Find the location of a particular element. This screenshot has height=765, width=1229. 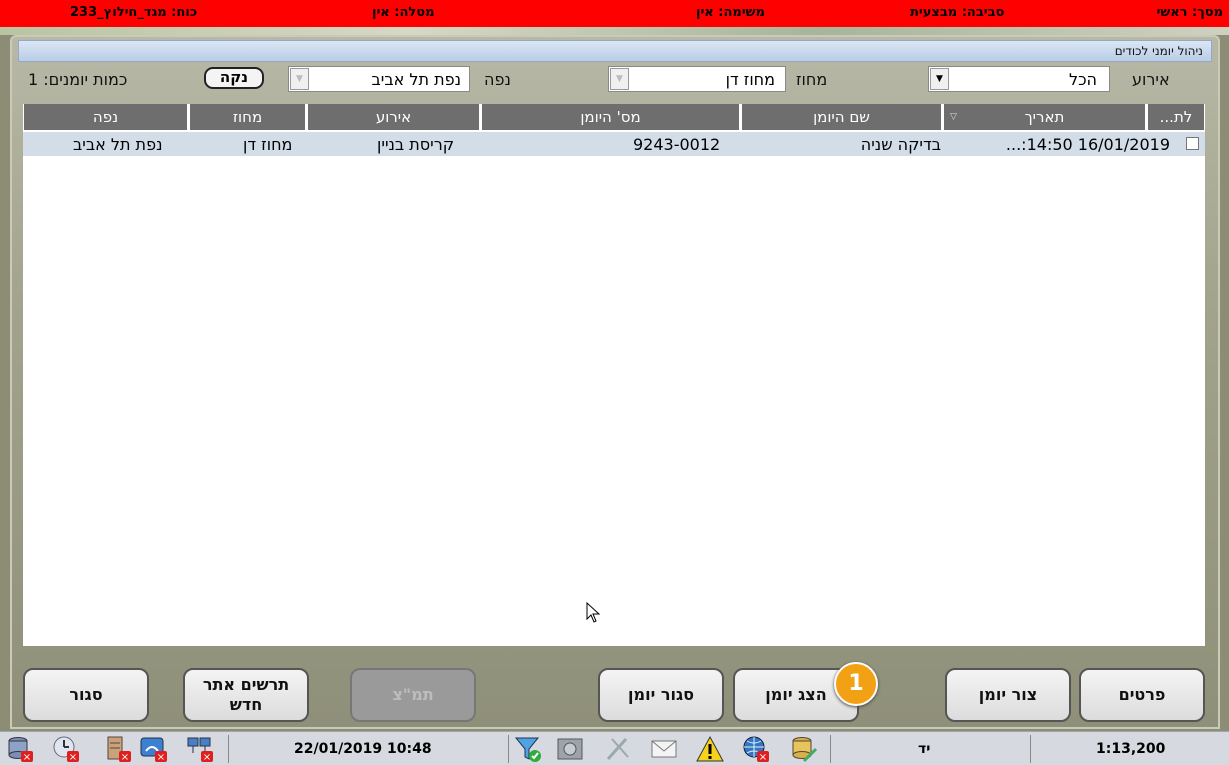

create-log-button: צור יומן is located at coordinates (1008, 695).